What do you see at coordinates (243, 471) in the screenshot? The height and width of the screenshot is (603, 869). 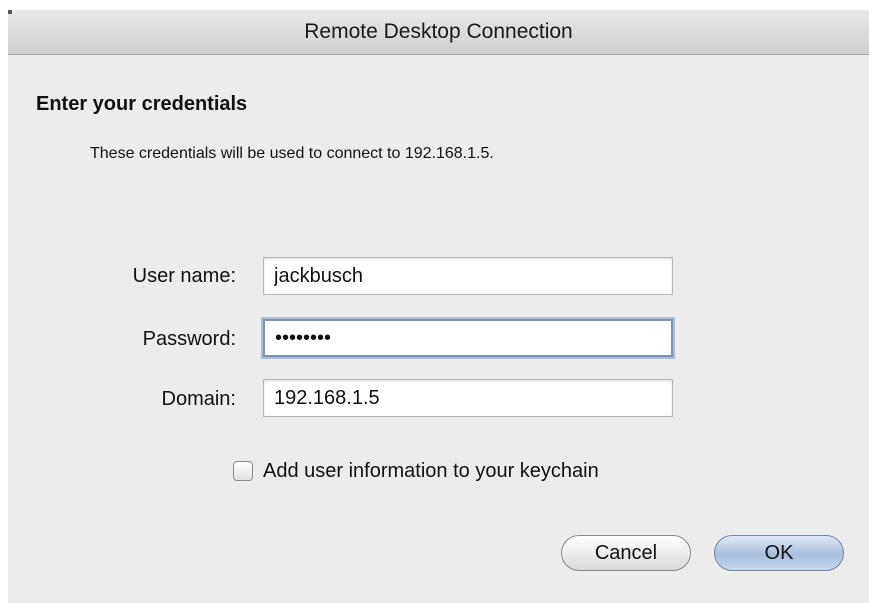 I see `keychain-checkbox` at bounding box center [243, 471].